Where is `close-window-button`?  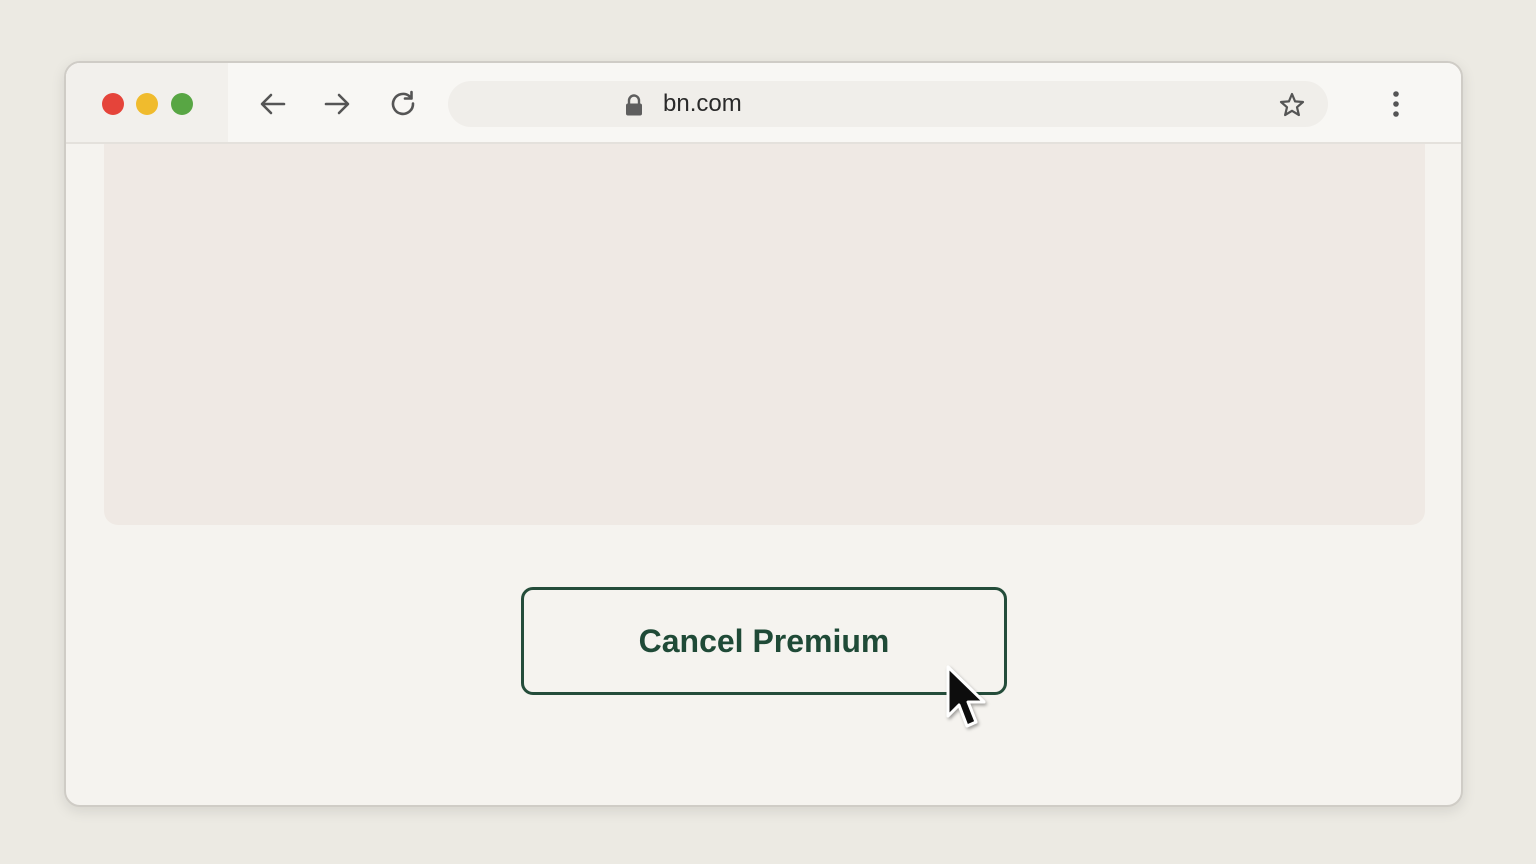 close-window-button is located at coordinates (113, 104).